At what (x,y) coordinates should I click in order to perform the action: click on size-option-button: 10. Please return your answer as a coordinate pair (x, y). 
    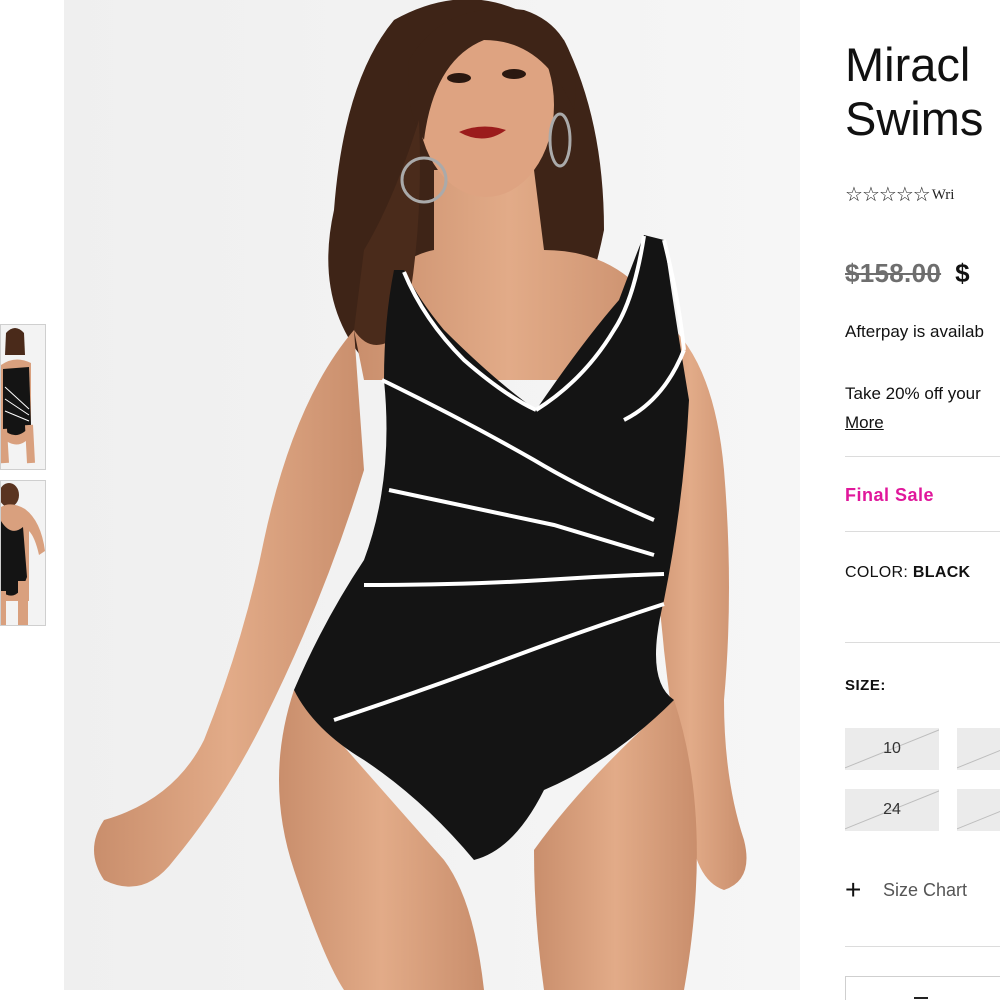
    Looking at the image, I should click on (892, 749).